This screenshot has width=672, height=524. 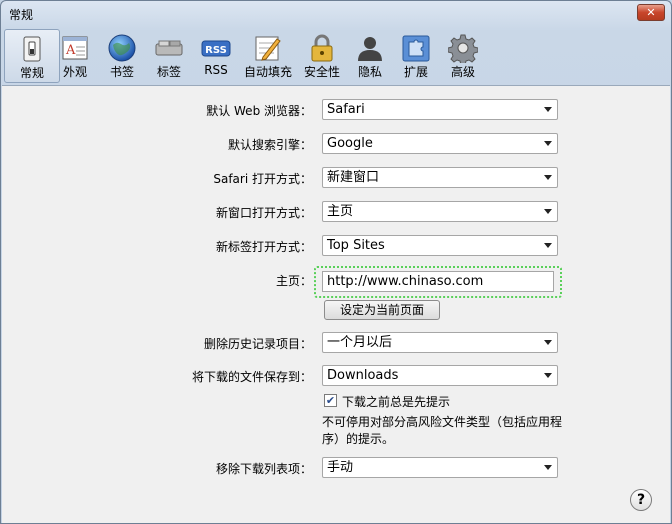 I want to click on remove-history-label: 删除历史记录项目：, so click(x=257, y=344).